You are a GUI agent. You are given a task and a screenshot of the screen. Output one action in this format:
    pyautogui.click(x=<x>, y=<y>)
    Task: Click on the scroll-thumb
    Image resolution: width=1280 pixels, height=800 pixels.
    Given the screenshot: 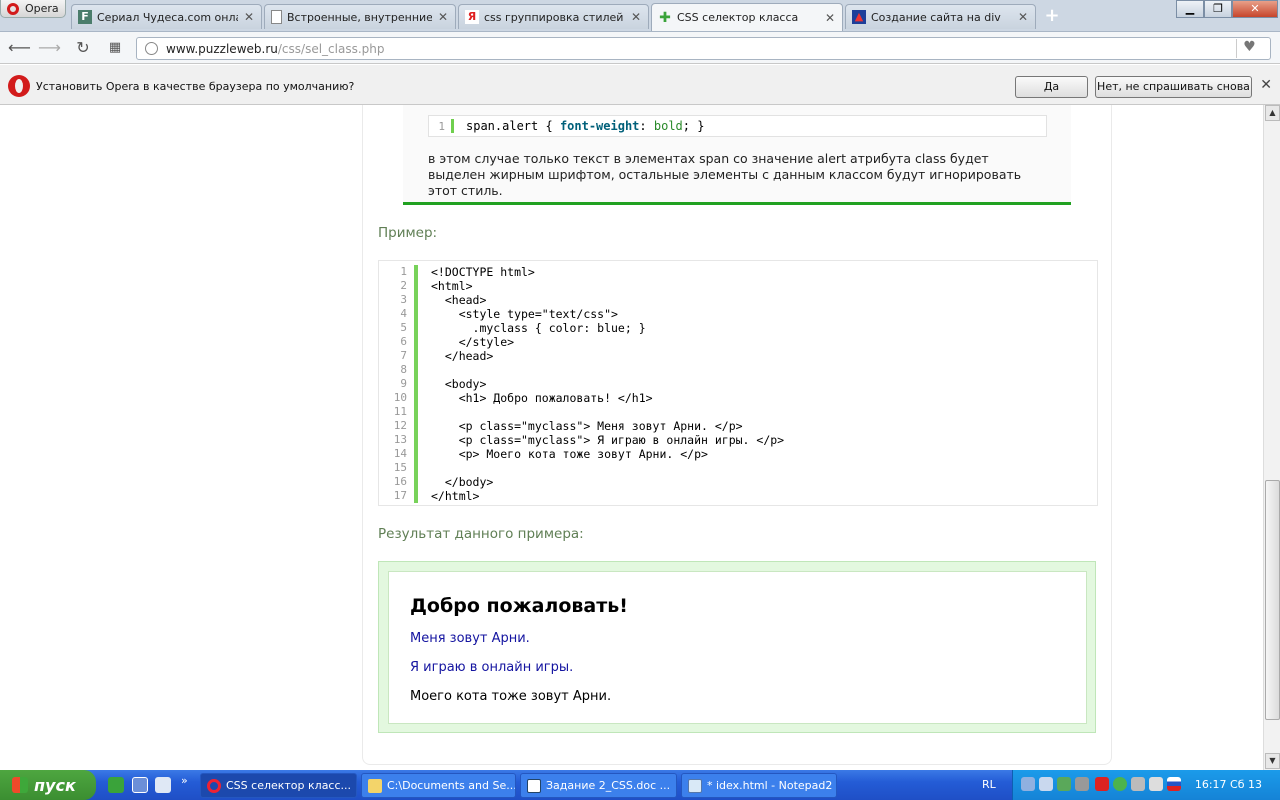 What is the action you would take?
    pyautogui.click(x=1272, y=600)
    